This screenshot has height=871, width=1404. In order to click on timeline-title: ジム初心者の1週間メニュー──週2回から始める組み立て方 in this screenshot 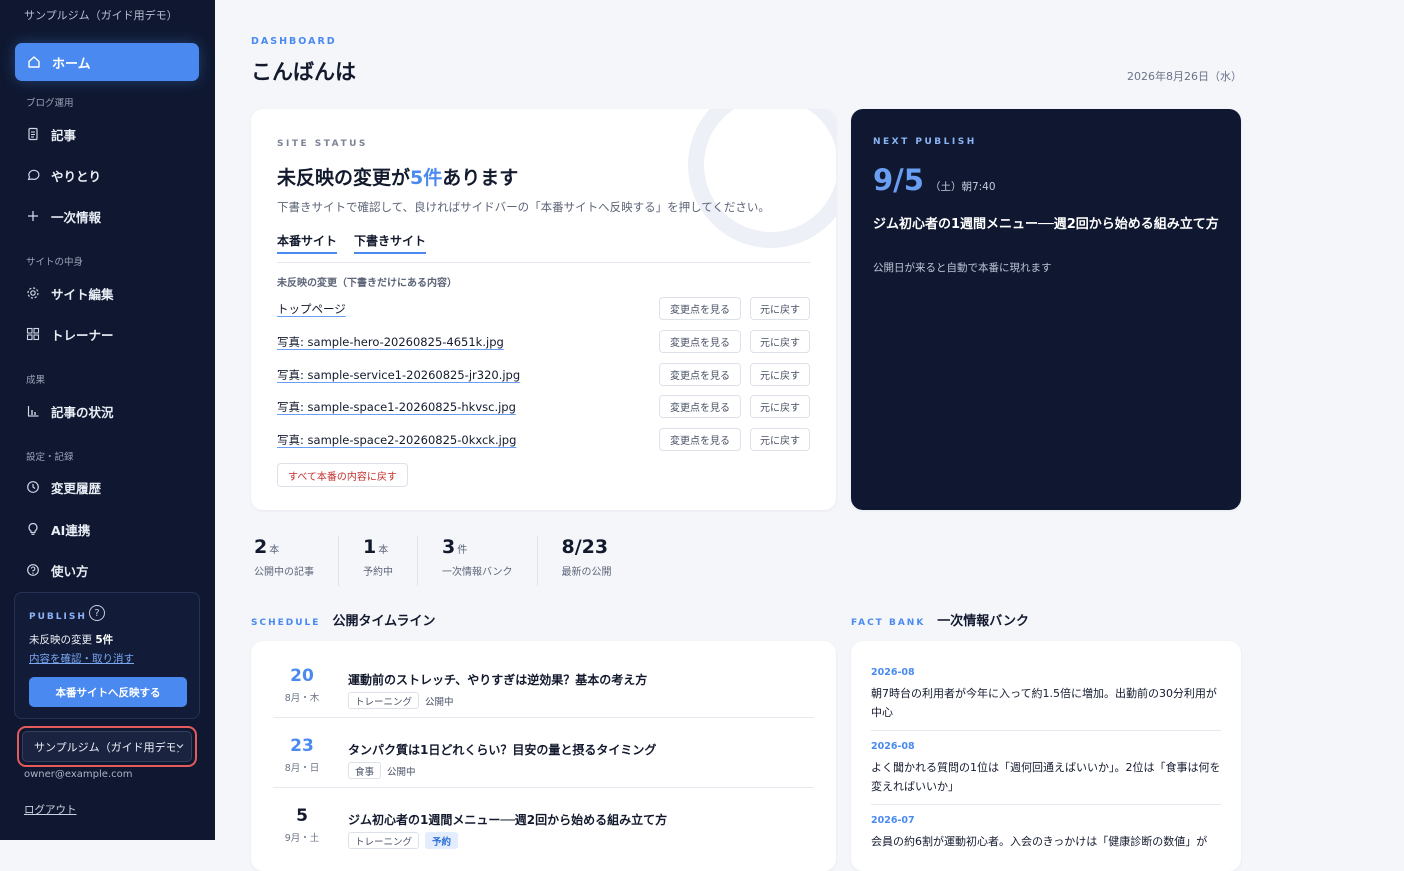, I will do `click(508, 820)`.